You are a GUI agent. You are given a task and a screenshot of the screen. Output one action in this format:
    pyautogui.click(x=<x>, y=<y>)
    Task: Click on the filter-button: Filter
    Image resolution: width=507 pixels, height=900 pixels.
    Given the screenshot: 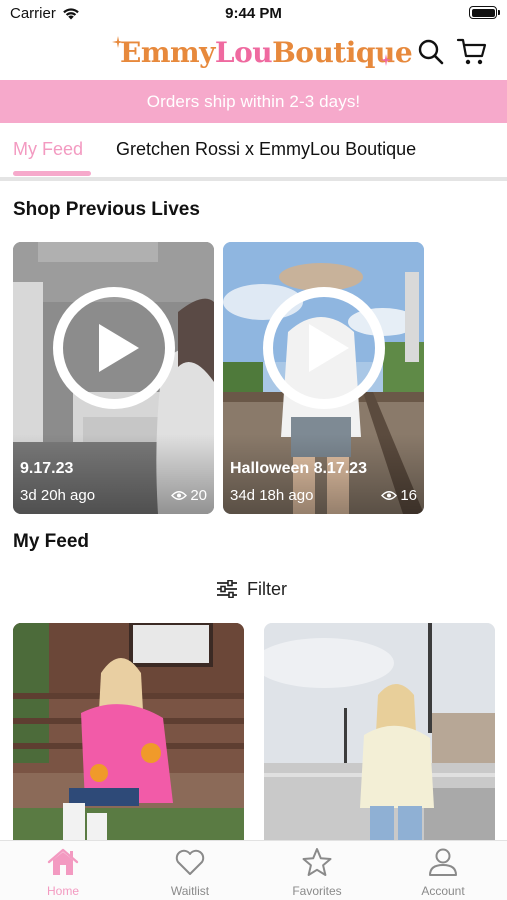 What is the action you would take?
    pyautogui.click(x=251, y=589)
    